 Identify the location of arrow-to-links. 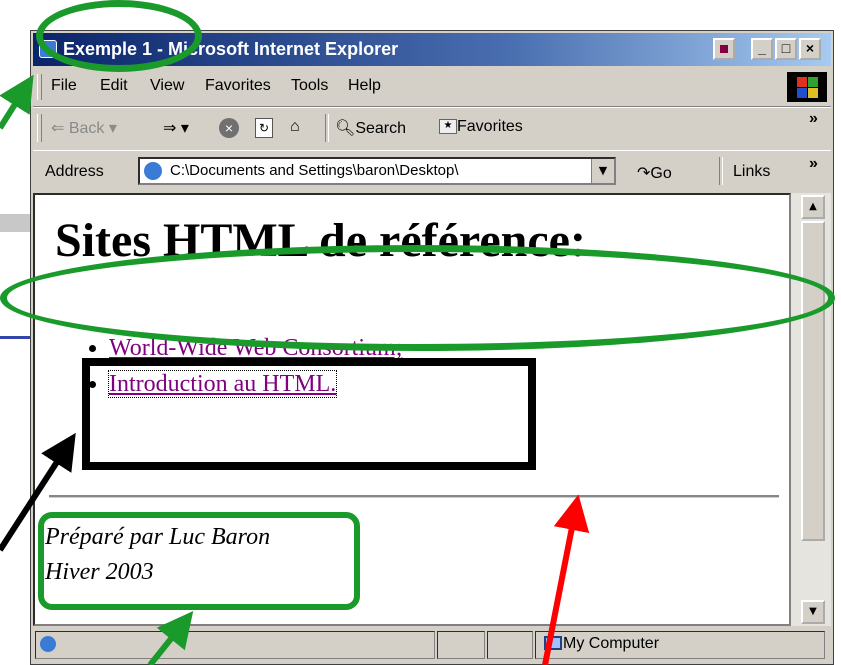
(38, 492).